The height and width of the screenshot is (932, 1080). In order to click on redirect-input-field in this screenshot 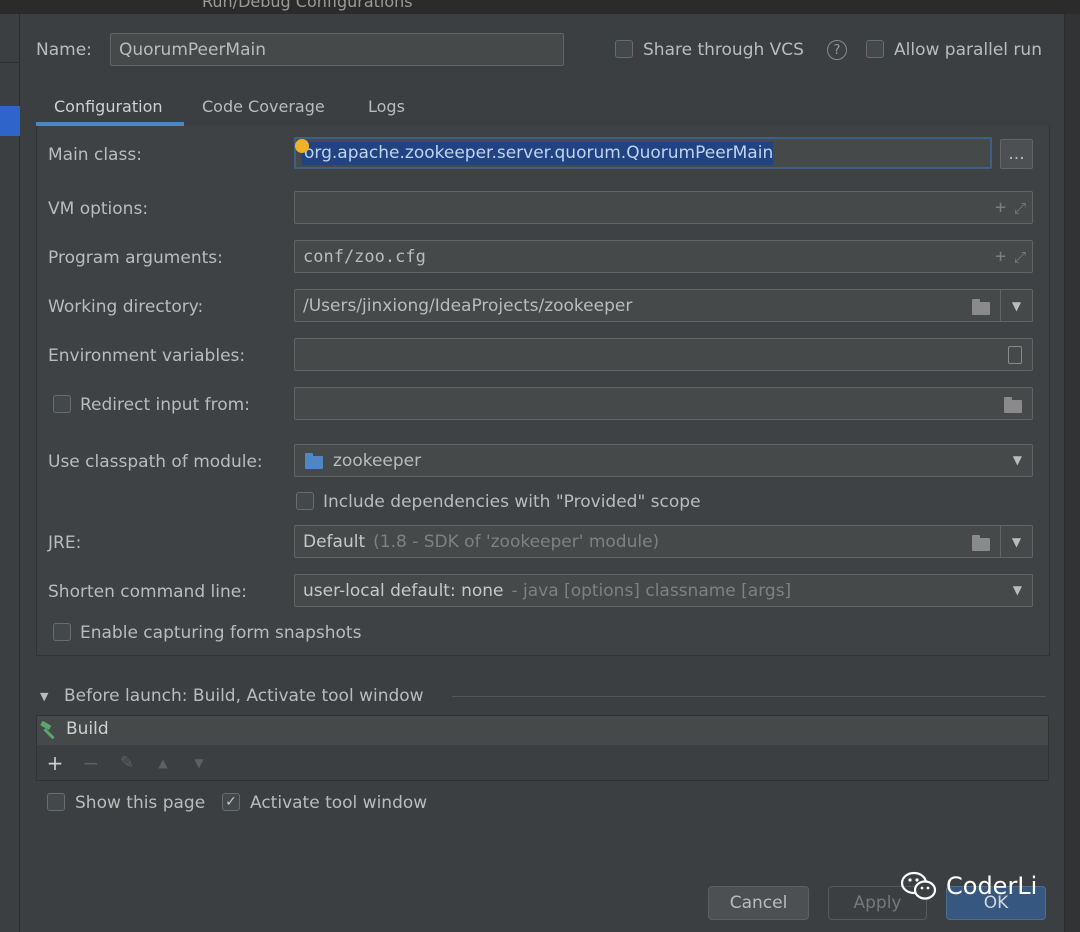, I will do `click(663, 403)`.